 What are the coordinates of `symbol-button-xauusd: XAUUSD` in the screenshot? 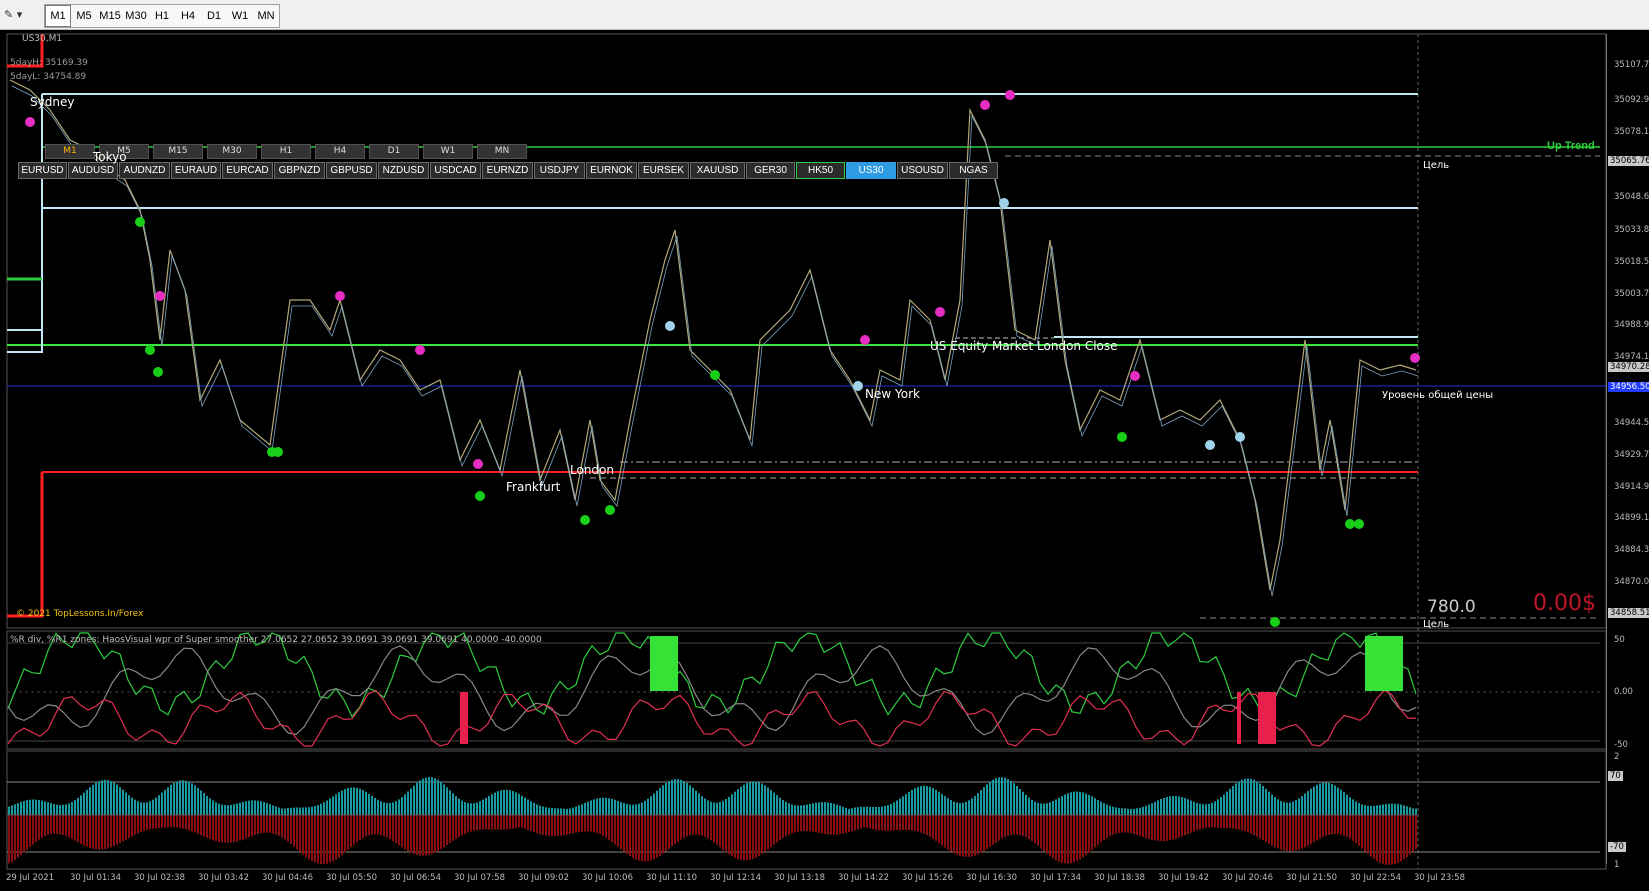 It's located at (717, 170).